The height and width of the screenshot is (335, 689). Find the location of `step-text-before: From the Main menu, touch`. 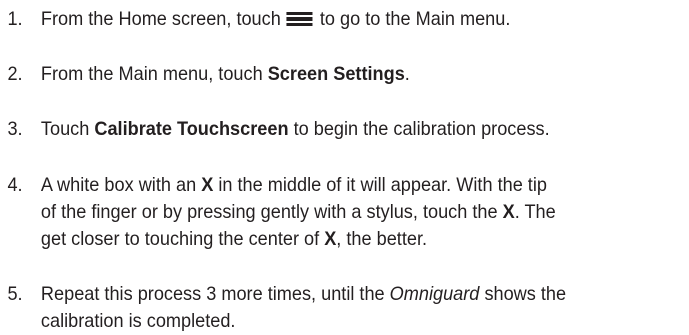

step-text-before: From the Main menu, touch is located at coordinates (154, 74).